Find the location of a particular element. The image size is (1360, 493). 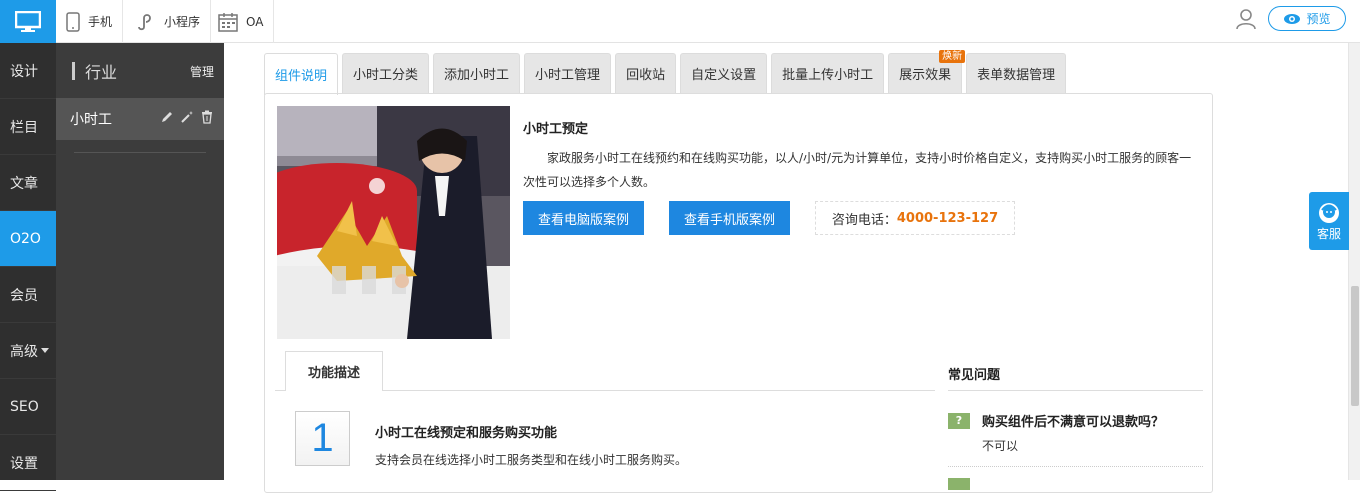

nav-label: 设计 is located at coordinates (24, 71).